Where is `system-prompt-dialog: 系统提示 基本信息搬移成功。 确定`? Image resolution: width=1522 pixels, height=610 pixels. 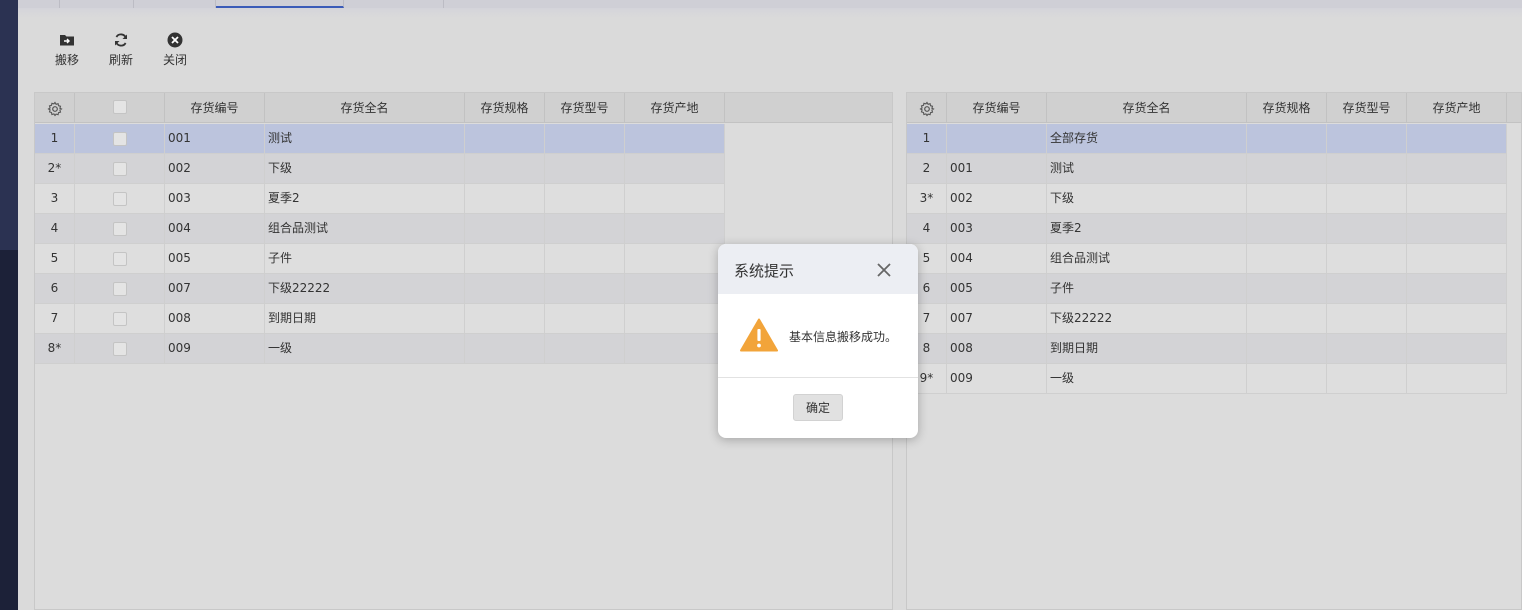
system-prompt-dialog: 系统提示 基本信息搬移成功。 确定 is located at coordinates (818, 341).